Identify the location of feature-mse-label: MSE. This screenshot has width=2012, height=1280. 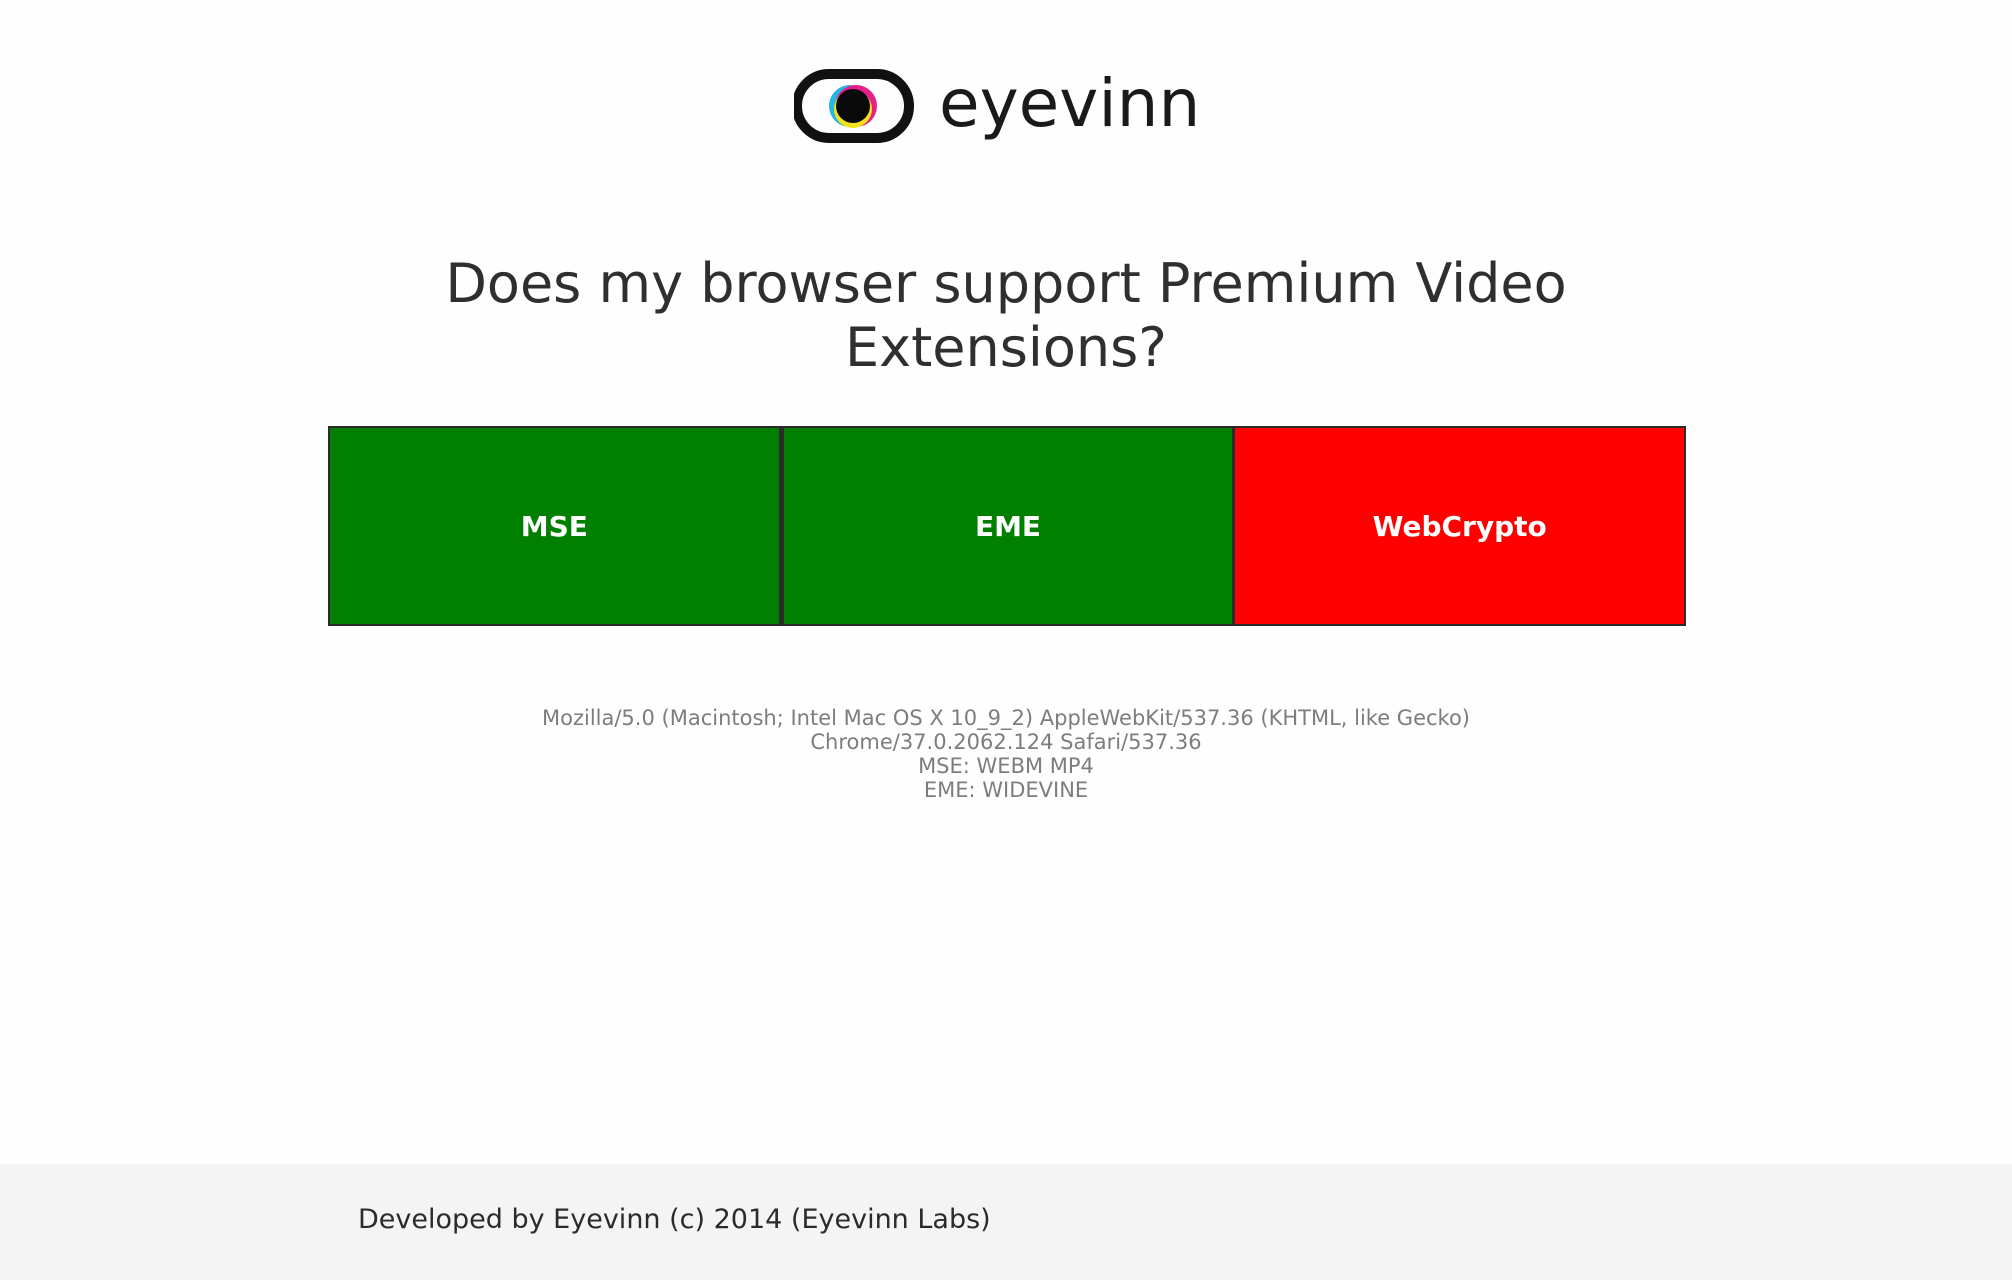
(554, 526).